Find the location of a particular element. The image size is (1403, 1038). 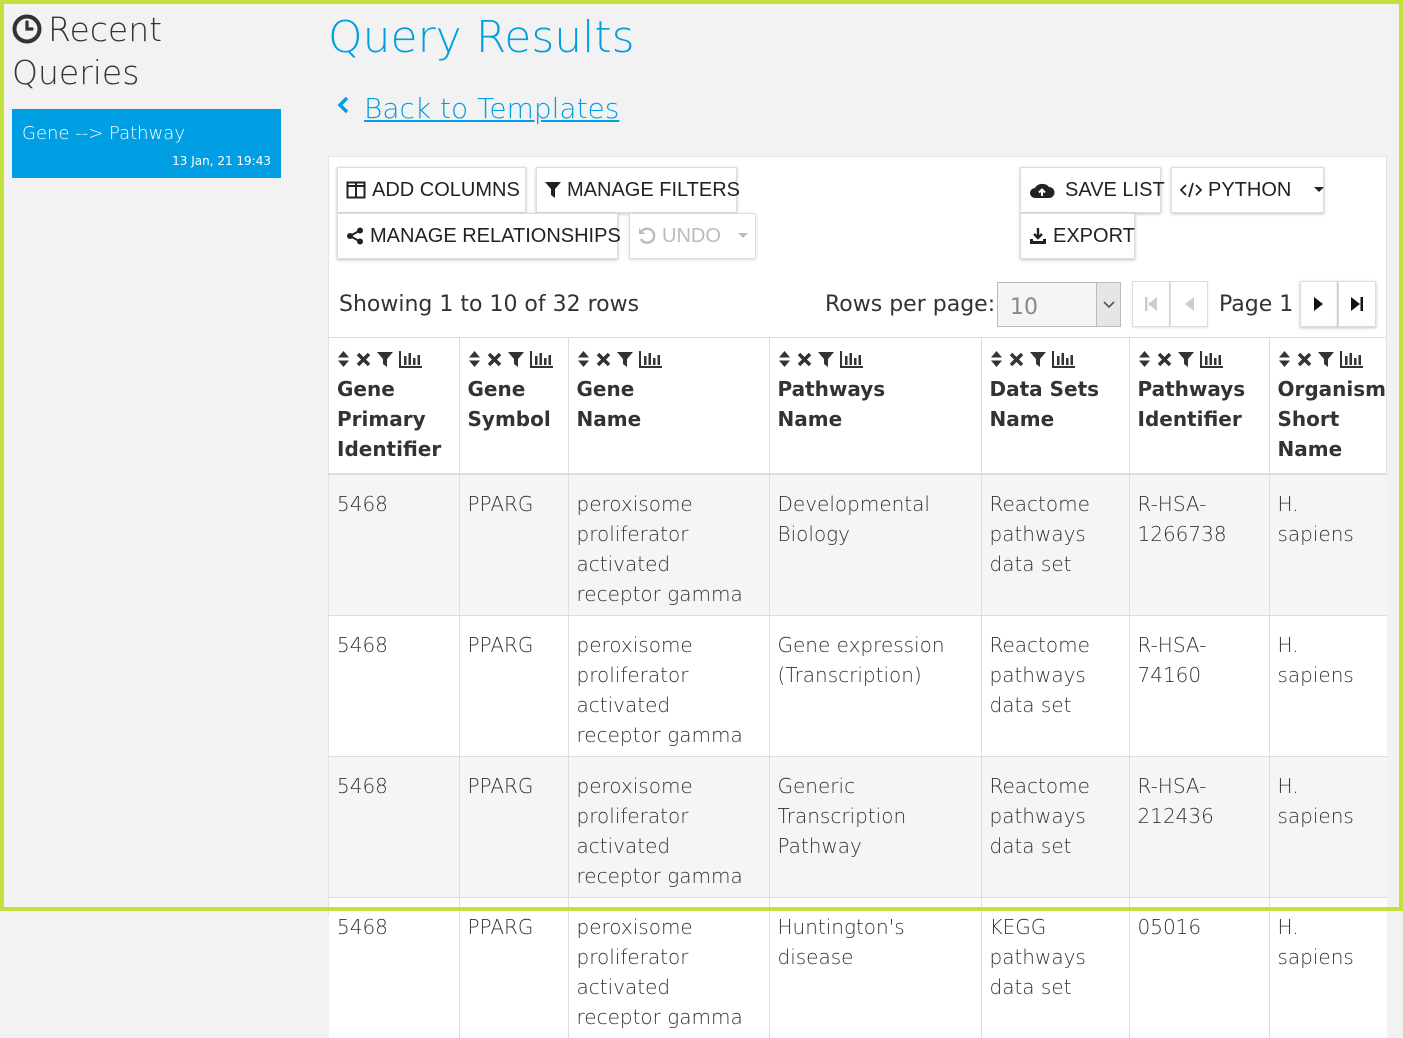

recent-title-line1: Recent is located at coordinates (105, 29).